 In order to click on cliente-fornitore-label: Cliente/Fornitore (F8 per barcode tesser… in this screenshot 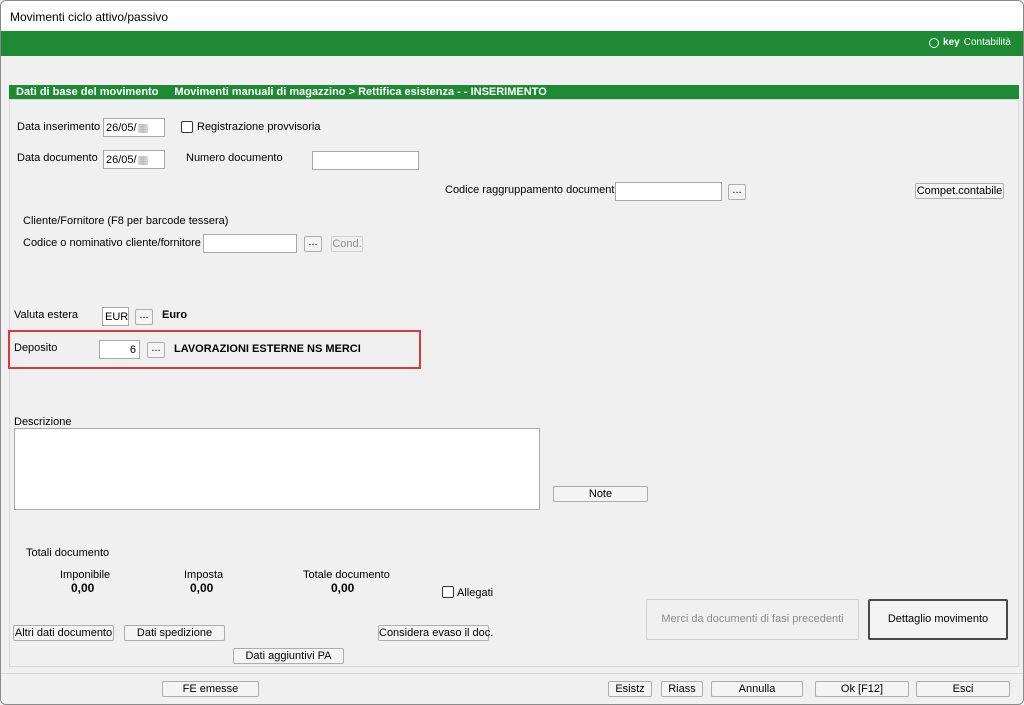, I will do `click(126, 221)`.